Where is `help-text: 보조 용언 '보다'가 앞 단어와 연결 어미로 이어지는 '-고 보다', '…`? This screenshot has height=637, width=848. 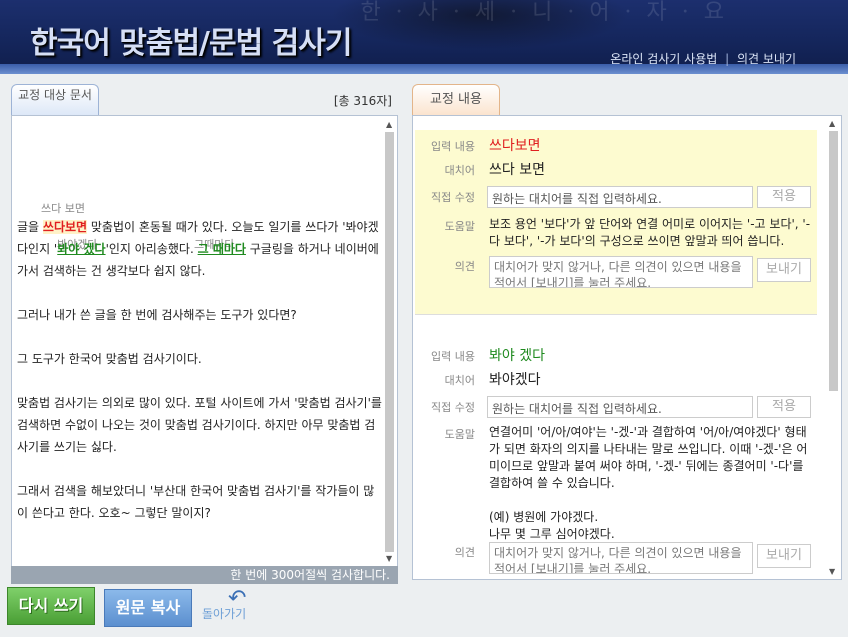
help-text: 보조 용언 '보다'가 앞 단어와 연결 어미로 이어지는 '-고 보다', '… is located at coordinates (650, 232).